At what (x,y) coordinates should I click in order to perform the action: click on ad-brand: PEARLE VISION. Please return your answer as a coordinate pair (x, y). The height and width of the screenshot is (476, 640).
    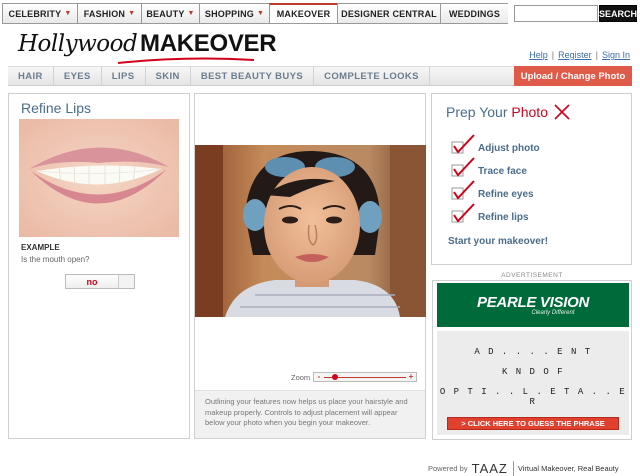
    Looking at the image, I should click on (533, 302).